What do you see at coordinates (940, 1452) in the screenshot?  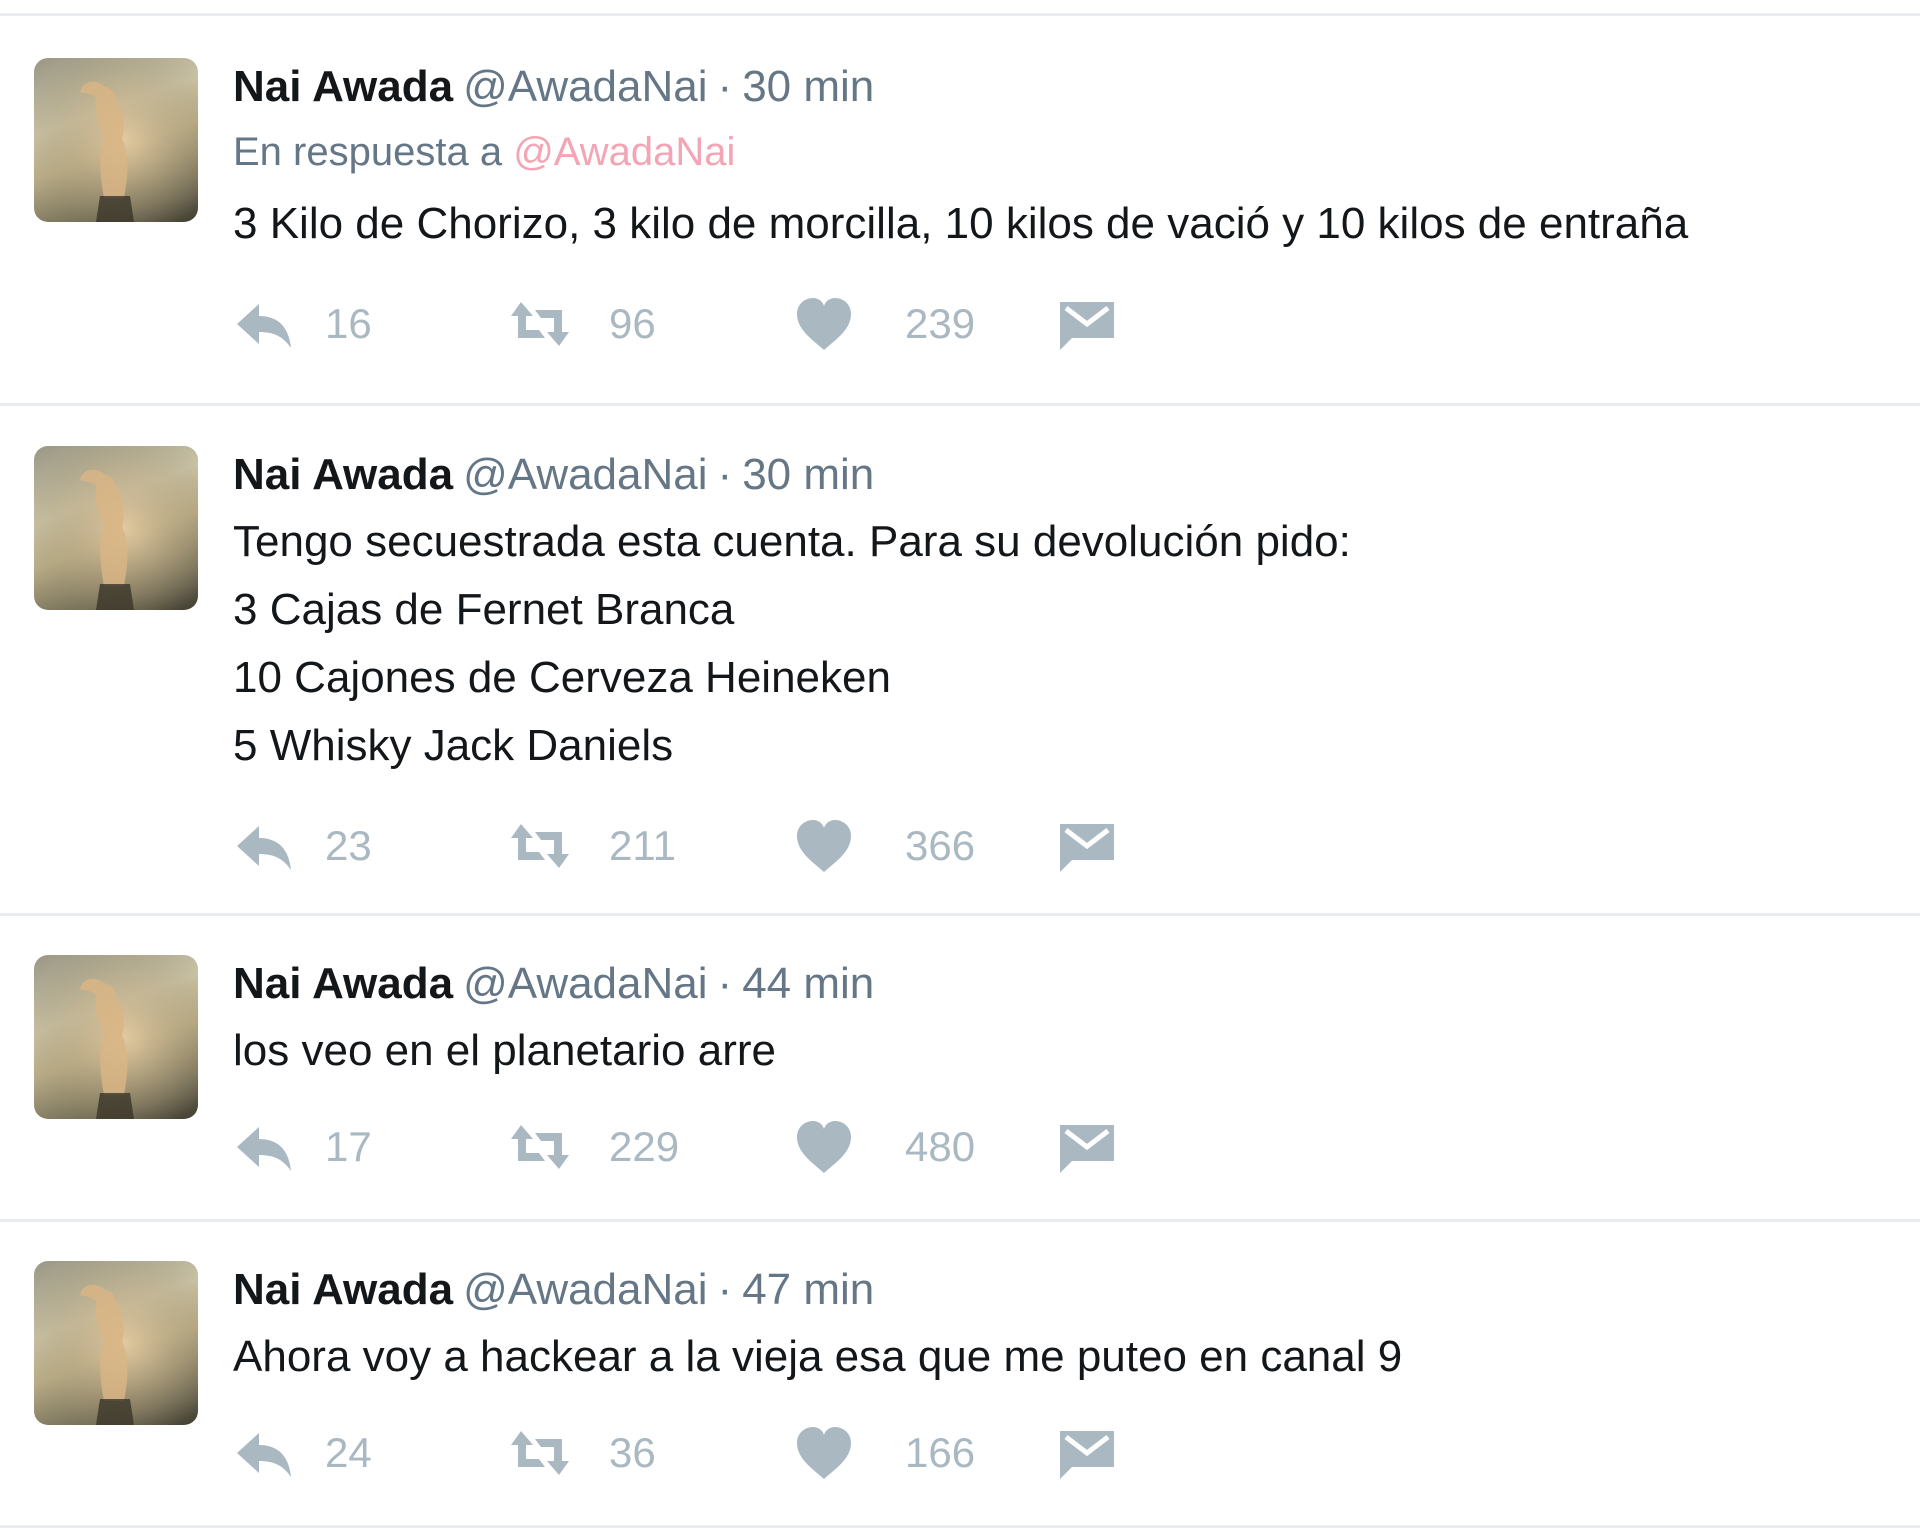 I see `like-count: 166` at bounding box center [940, 1452].